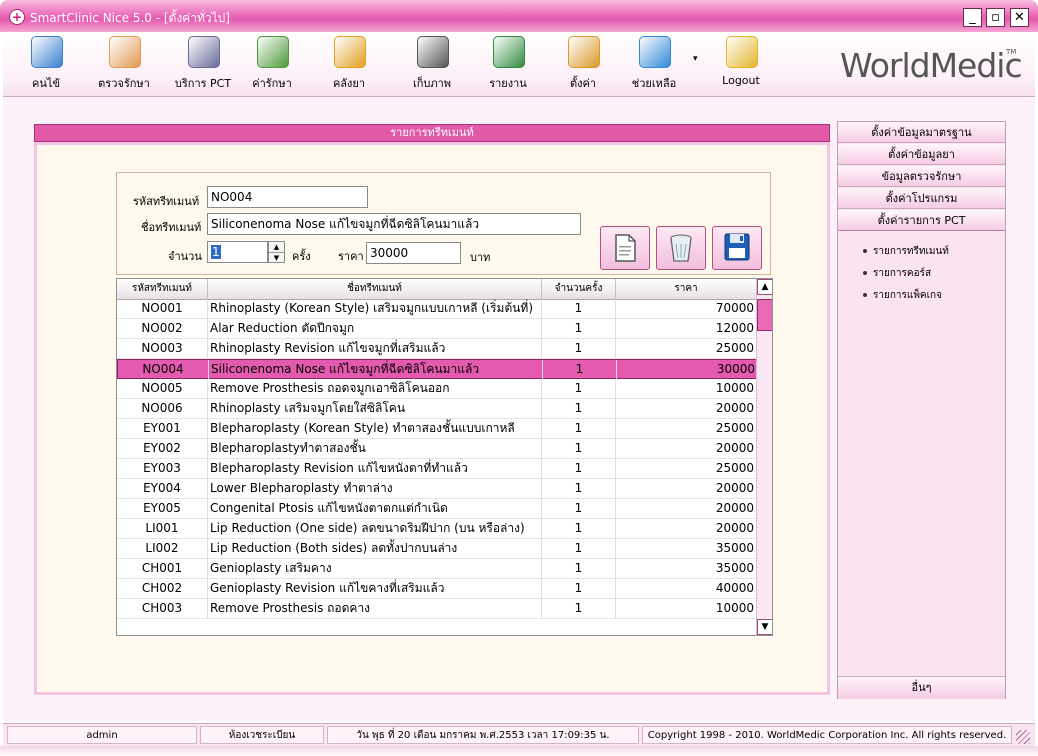 Image resolution: width=1038 pixels, height=756 pixels. What do you see at coordinates (921, 687) in the screenshot?
I see `sidebar-other-button: อื่นๆ` at bounding box center [921, 687].